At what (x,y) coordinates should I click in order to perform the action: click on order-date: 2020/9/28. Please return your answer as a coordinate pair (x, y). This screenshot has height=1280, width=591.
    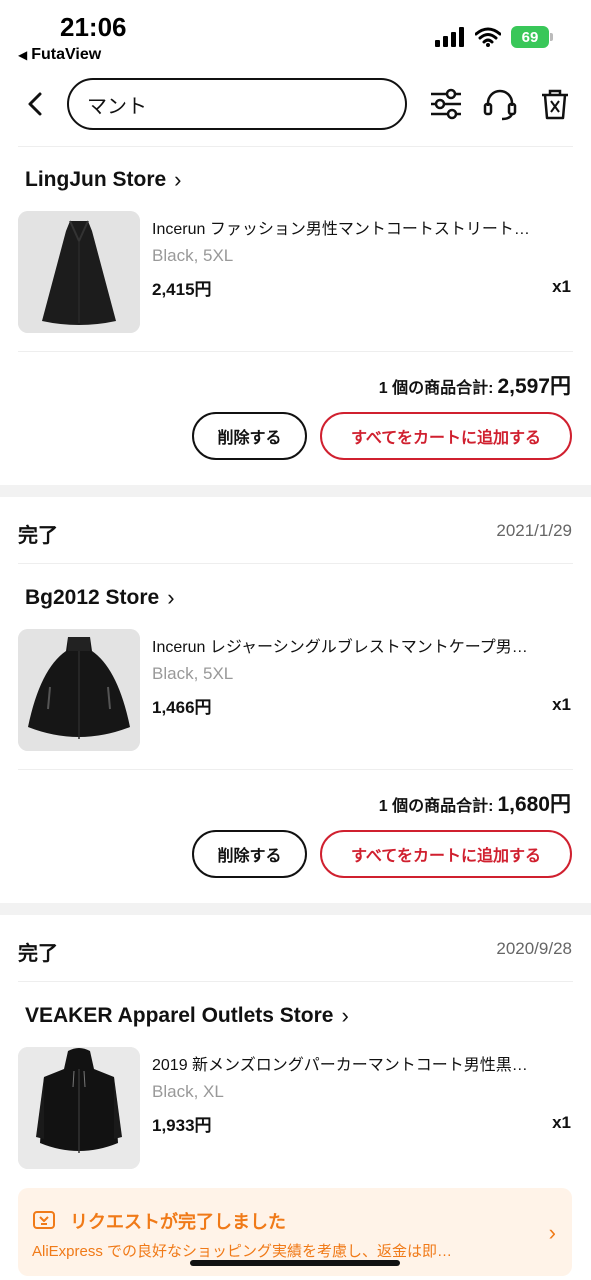
    Looking at the image, I should click on (534, 948).